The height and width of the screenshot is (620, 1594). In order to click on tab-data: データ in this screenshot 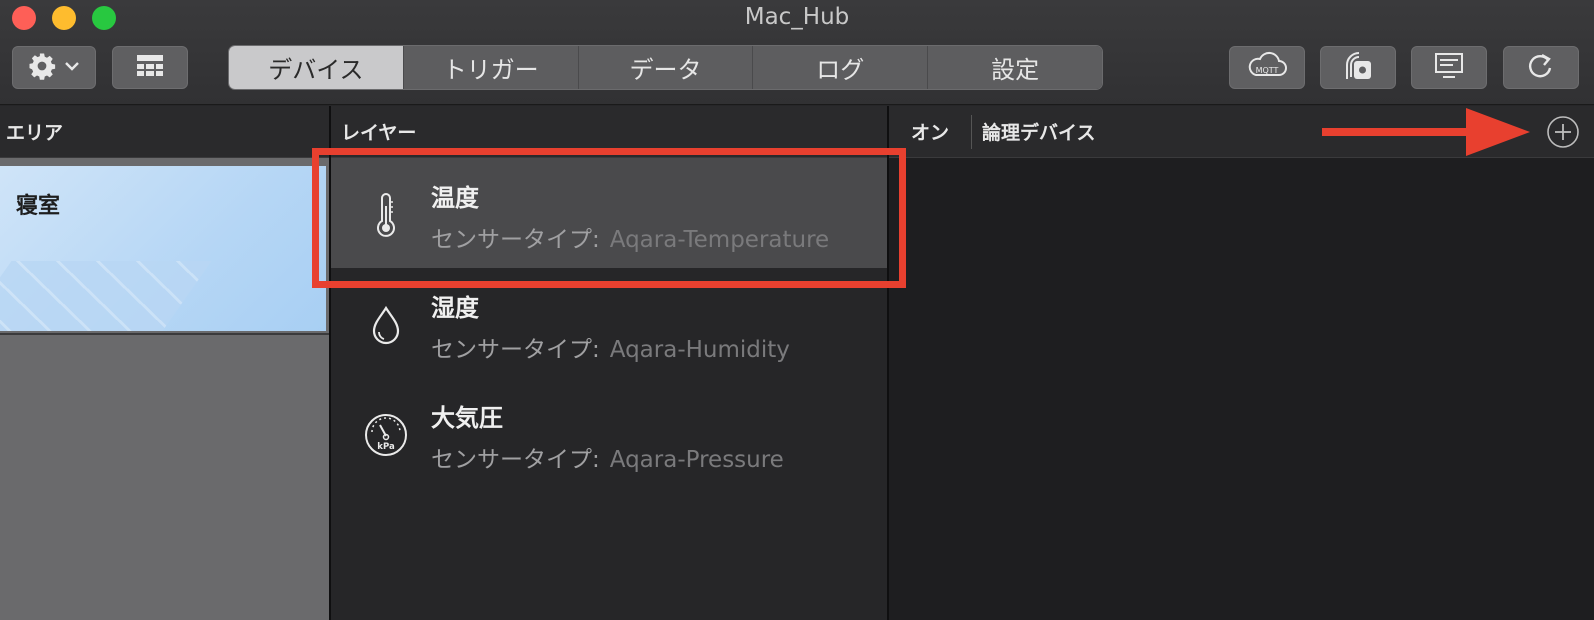, I will do `click(666, 67)`.